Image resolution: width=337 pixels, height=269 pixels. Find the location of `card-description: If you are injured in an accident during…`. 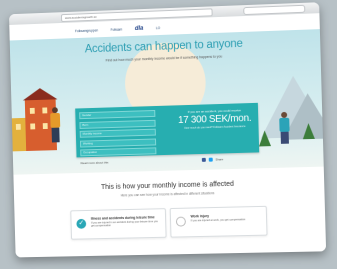

card-description: If you are injured in an accident during… is located at coordinates (124, 224).